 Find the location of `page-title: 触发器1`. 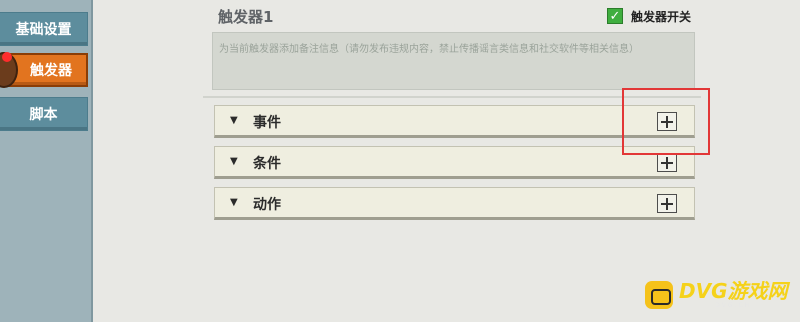

page-title: 触发器1 is located at coordinates (246, 17).